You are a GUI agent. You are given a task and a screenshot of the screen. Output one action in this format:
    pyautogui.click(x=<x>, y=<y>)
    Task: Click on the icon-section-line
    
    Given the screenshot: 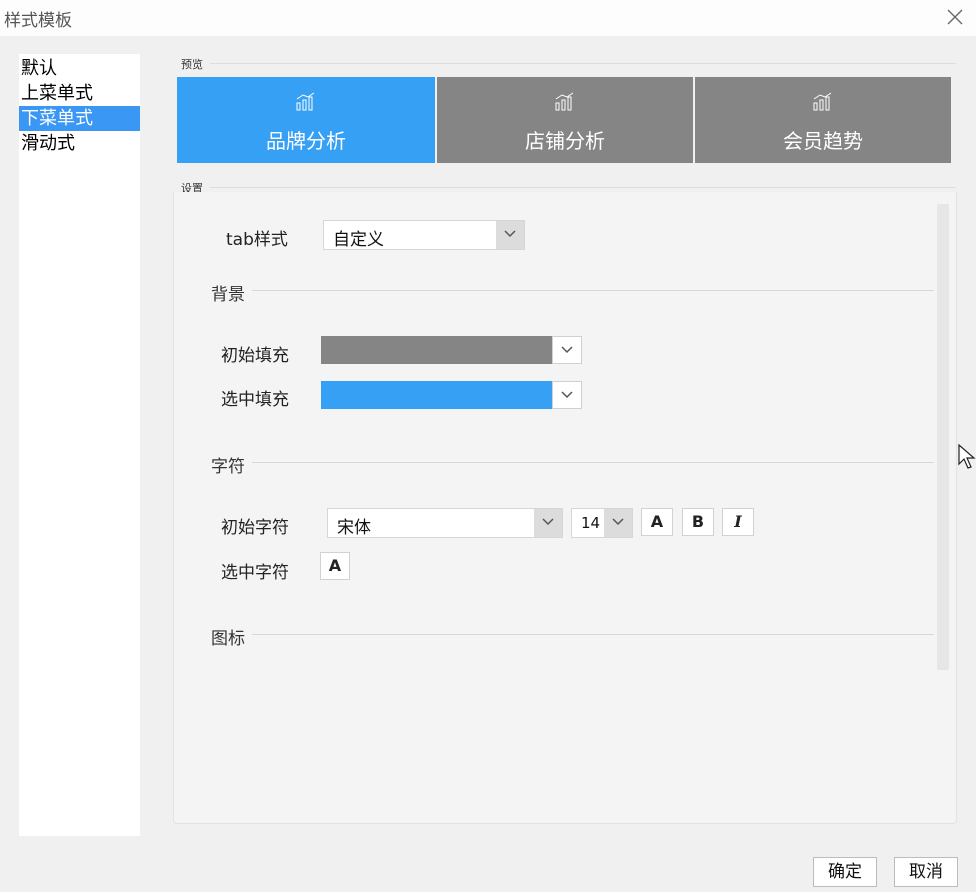 What is the action you would take?
    pyautogui.click(x=593, y=634)
    